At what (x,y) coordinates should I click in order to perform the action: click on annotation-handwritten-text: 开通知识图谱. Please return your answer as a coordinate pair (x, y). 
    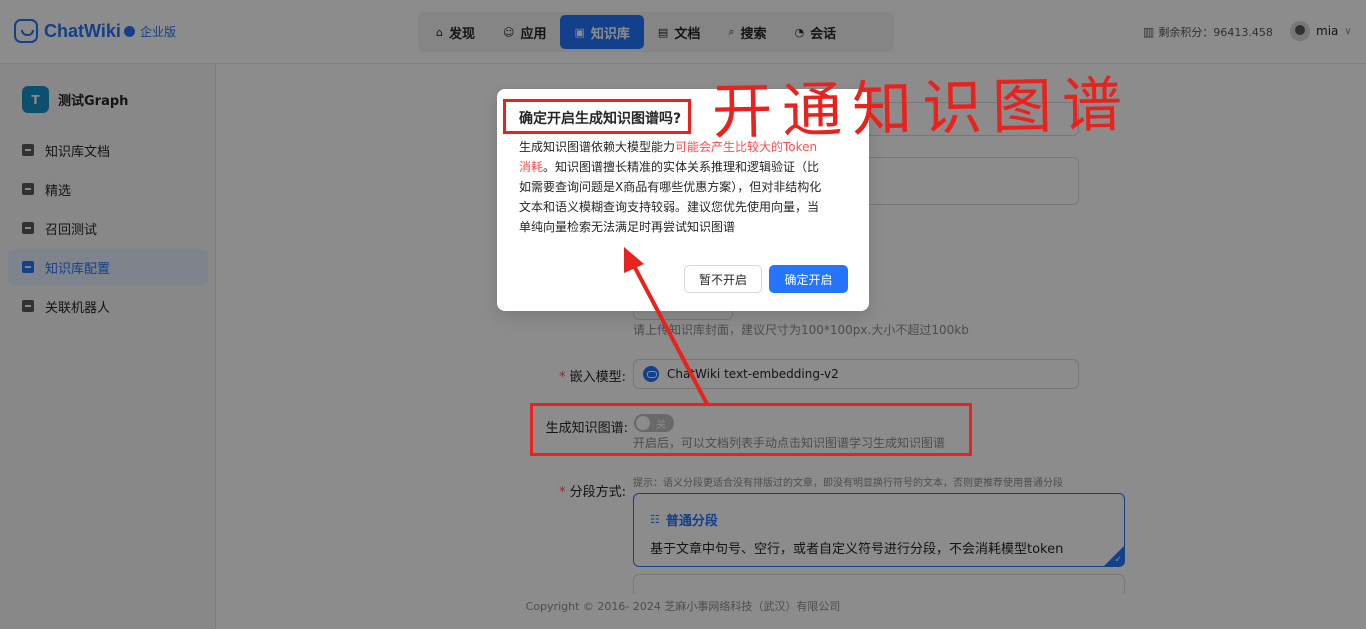
    Looking at the image, I should click on (922, 109).